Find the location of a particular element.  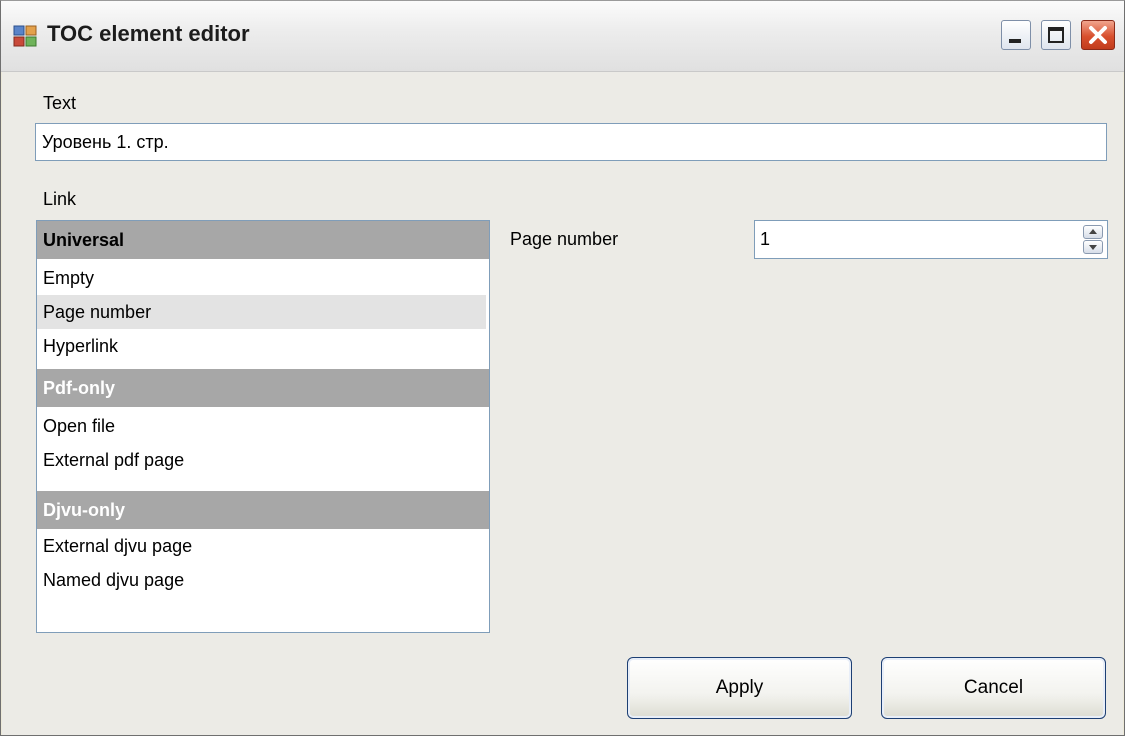

list-item-named-djvu-page: Named djvu page is located at coordinates (261, 580).